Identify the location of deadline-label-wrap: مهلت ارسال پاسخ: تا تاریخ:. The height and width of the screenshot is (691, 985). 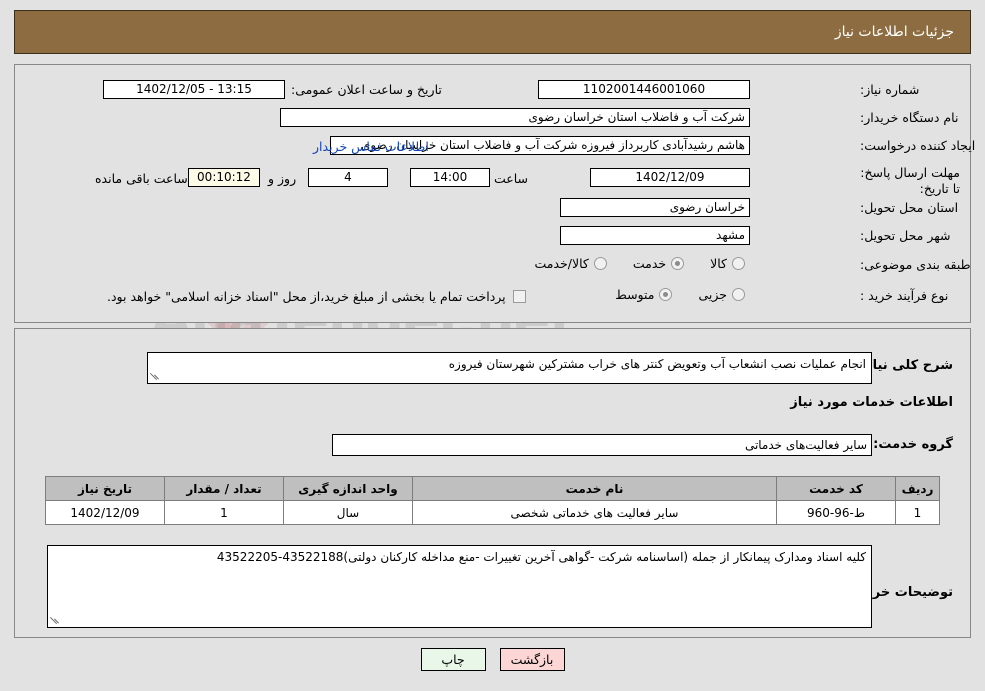
(910, 181).